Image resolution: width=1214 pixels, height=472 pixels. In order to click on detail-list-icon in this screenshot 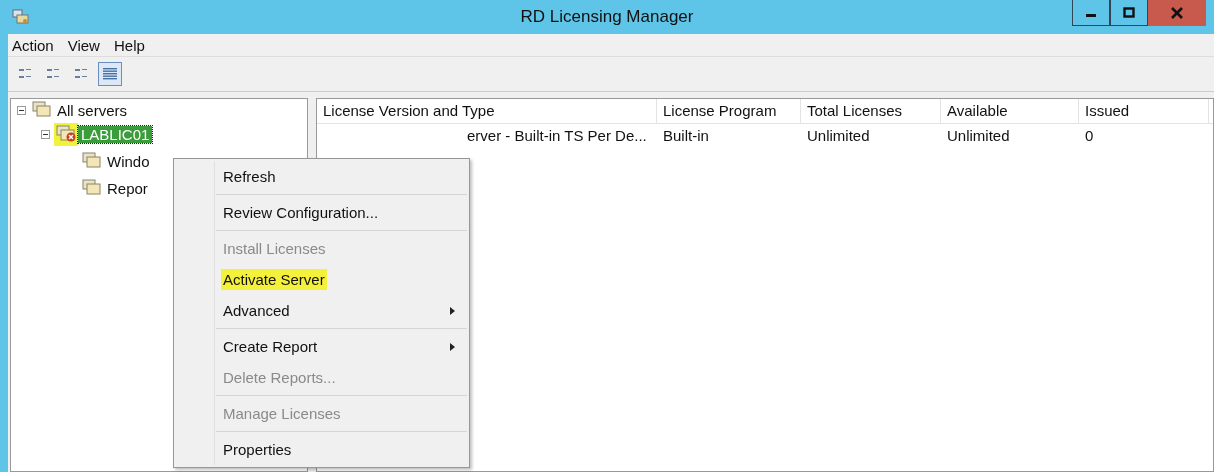, I will do `click(110, 74)`.